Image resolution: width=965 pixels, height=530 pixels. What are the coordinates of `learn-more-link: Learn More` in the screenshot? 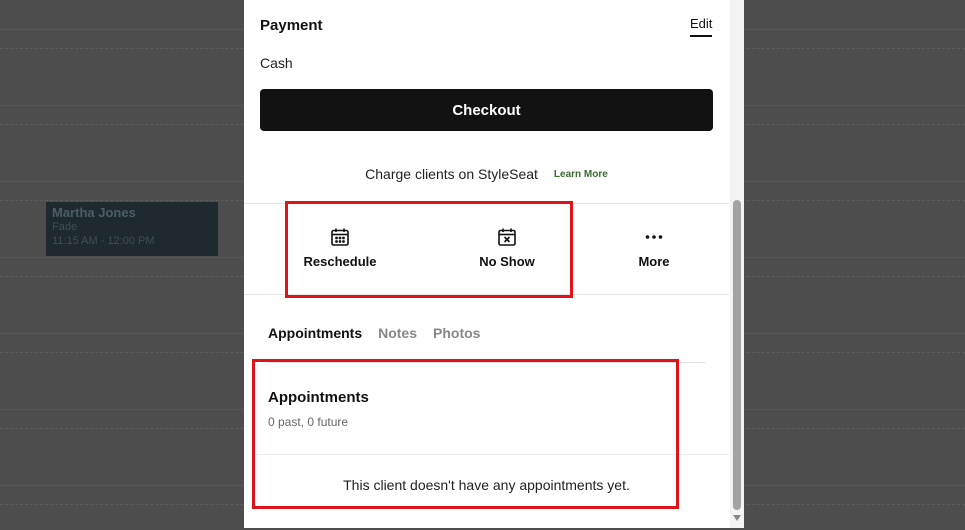 It's located at (581, 174).